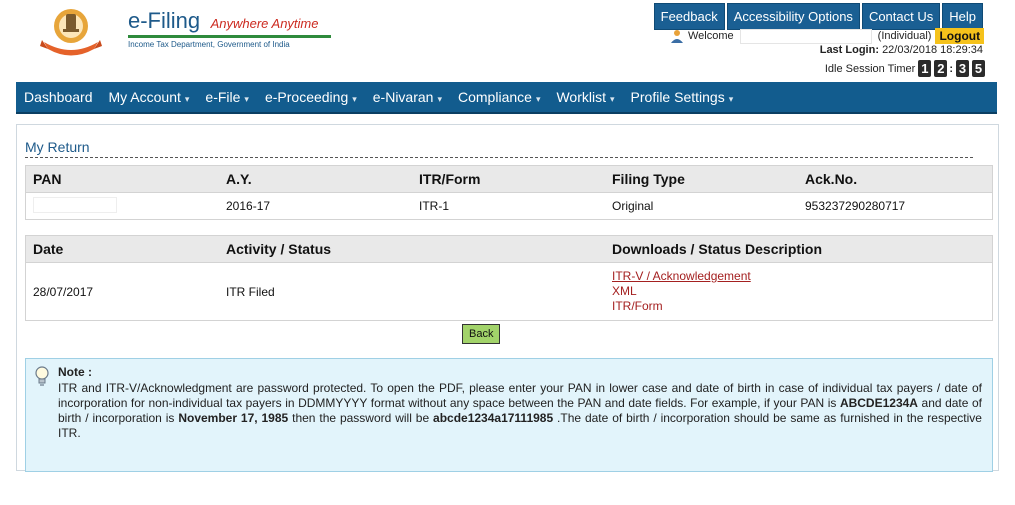 The height and width of the screenshot is (505, 1015). I want to click on feedback-link: Feedback, so click(689, 16).